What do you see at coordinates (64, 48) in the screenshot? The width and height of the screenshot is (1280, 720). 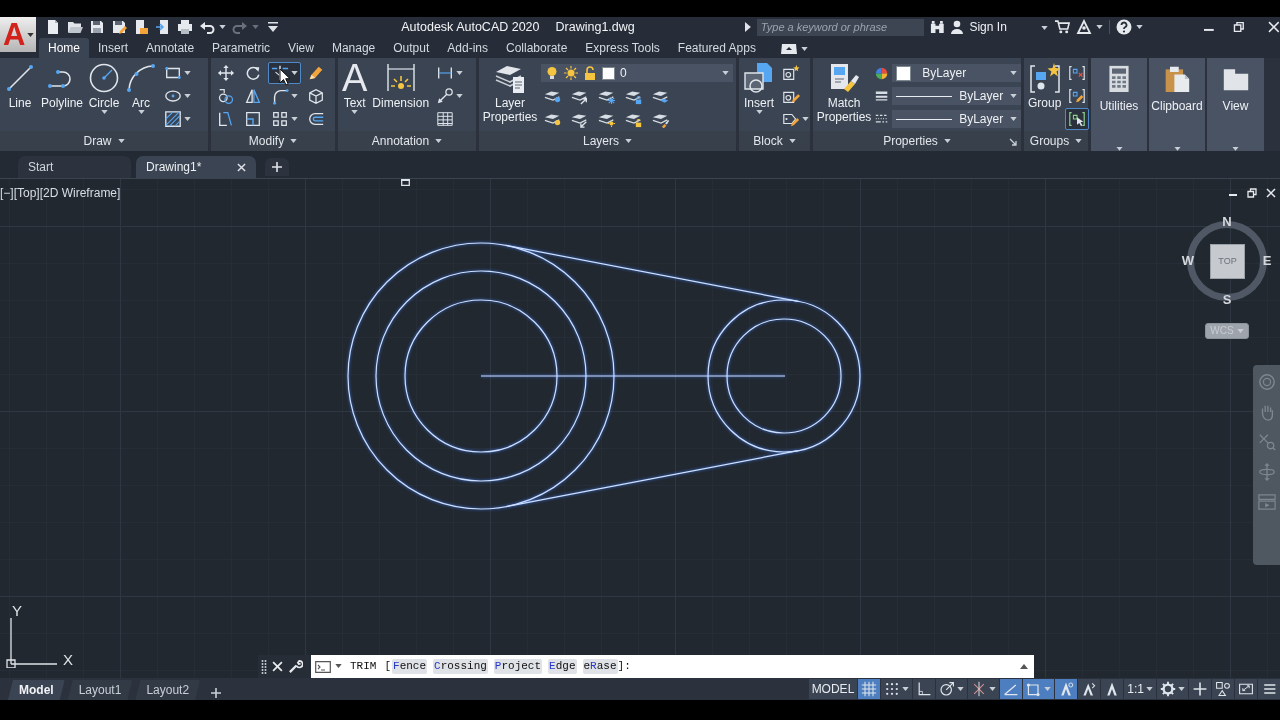 I see `ribbon-tab: Home` at bounding box center [64, 48].